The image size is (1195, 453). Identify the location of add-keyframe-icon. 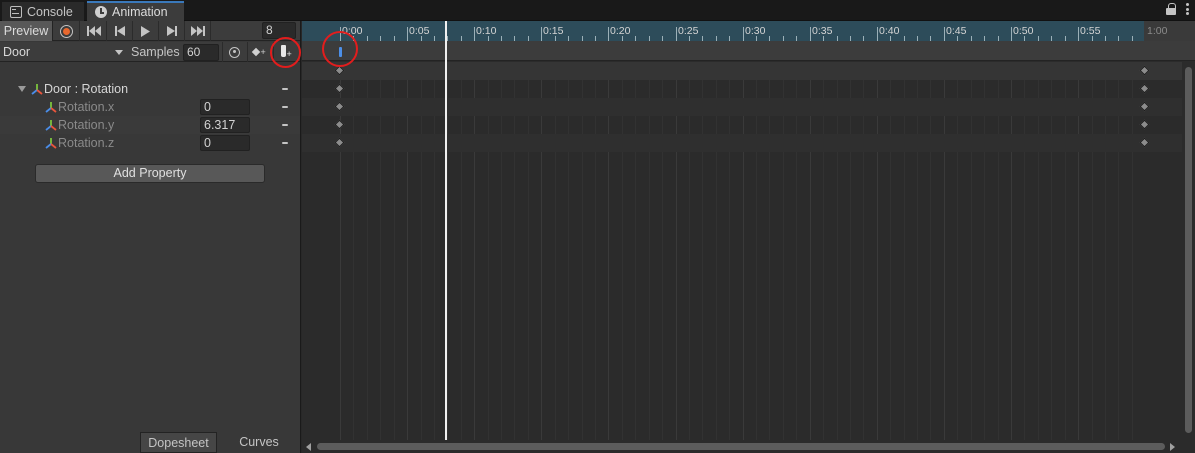
(260, 52).